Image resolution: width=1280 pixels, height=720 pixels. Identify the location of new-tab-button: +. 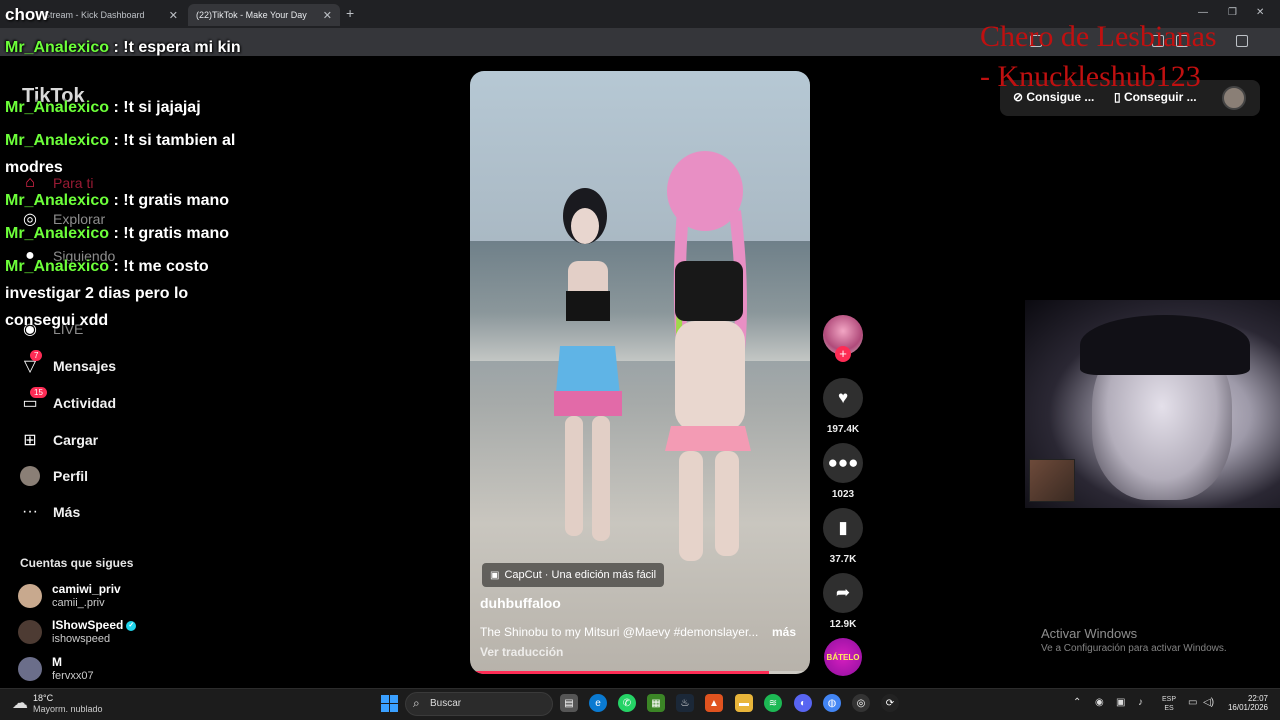
(350, 13).